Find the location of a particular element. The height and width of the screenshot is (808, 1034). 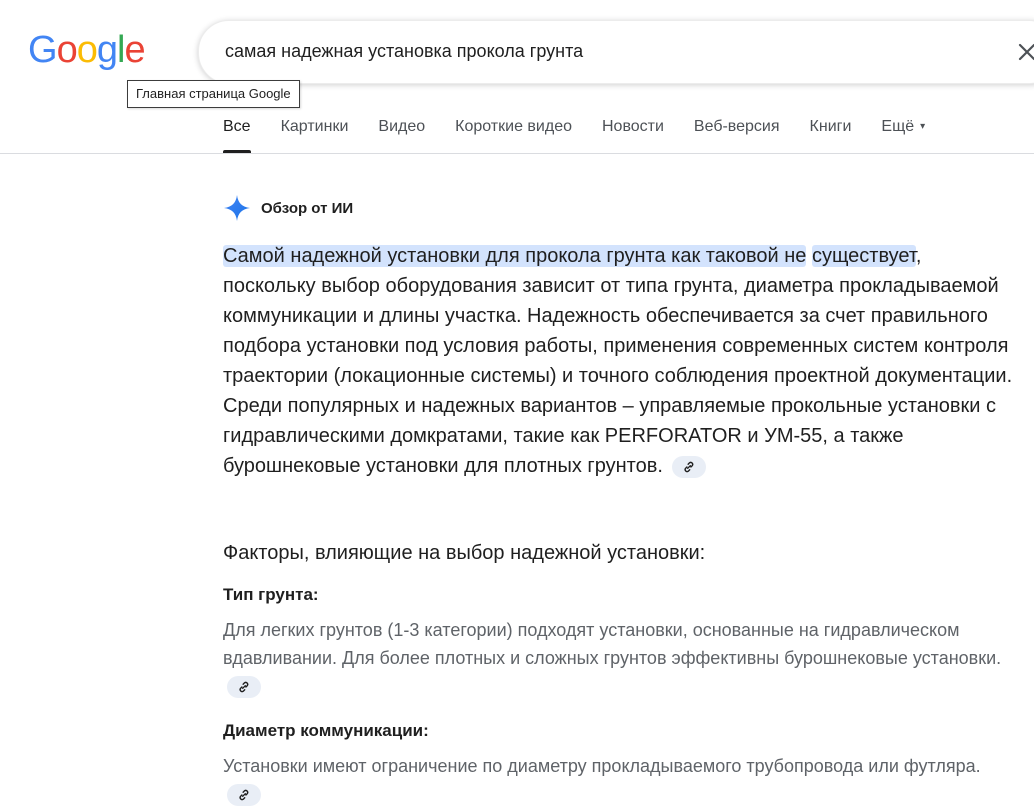

tab-label: Книги is located at coordinates (830, 126).